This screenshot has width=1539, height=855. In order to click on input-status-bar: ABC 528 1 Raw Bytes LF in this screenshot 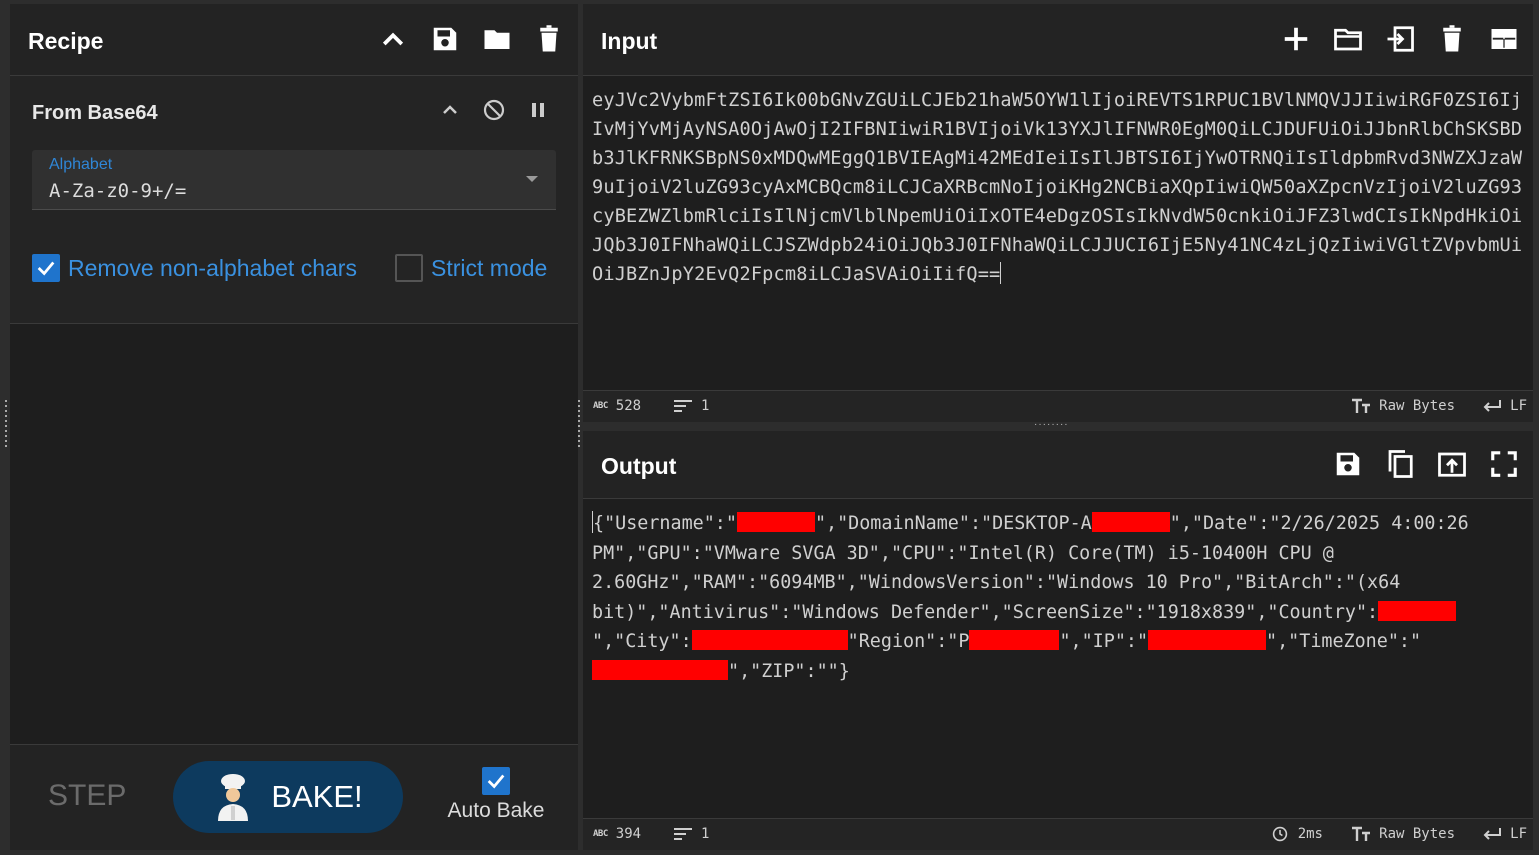, I will do `click(1058, 406)`.